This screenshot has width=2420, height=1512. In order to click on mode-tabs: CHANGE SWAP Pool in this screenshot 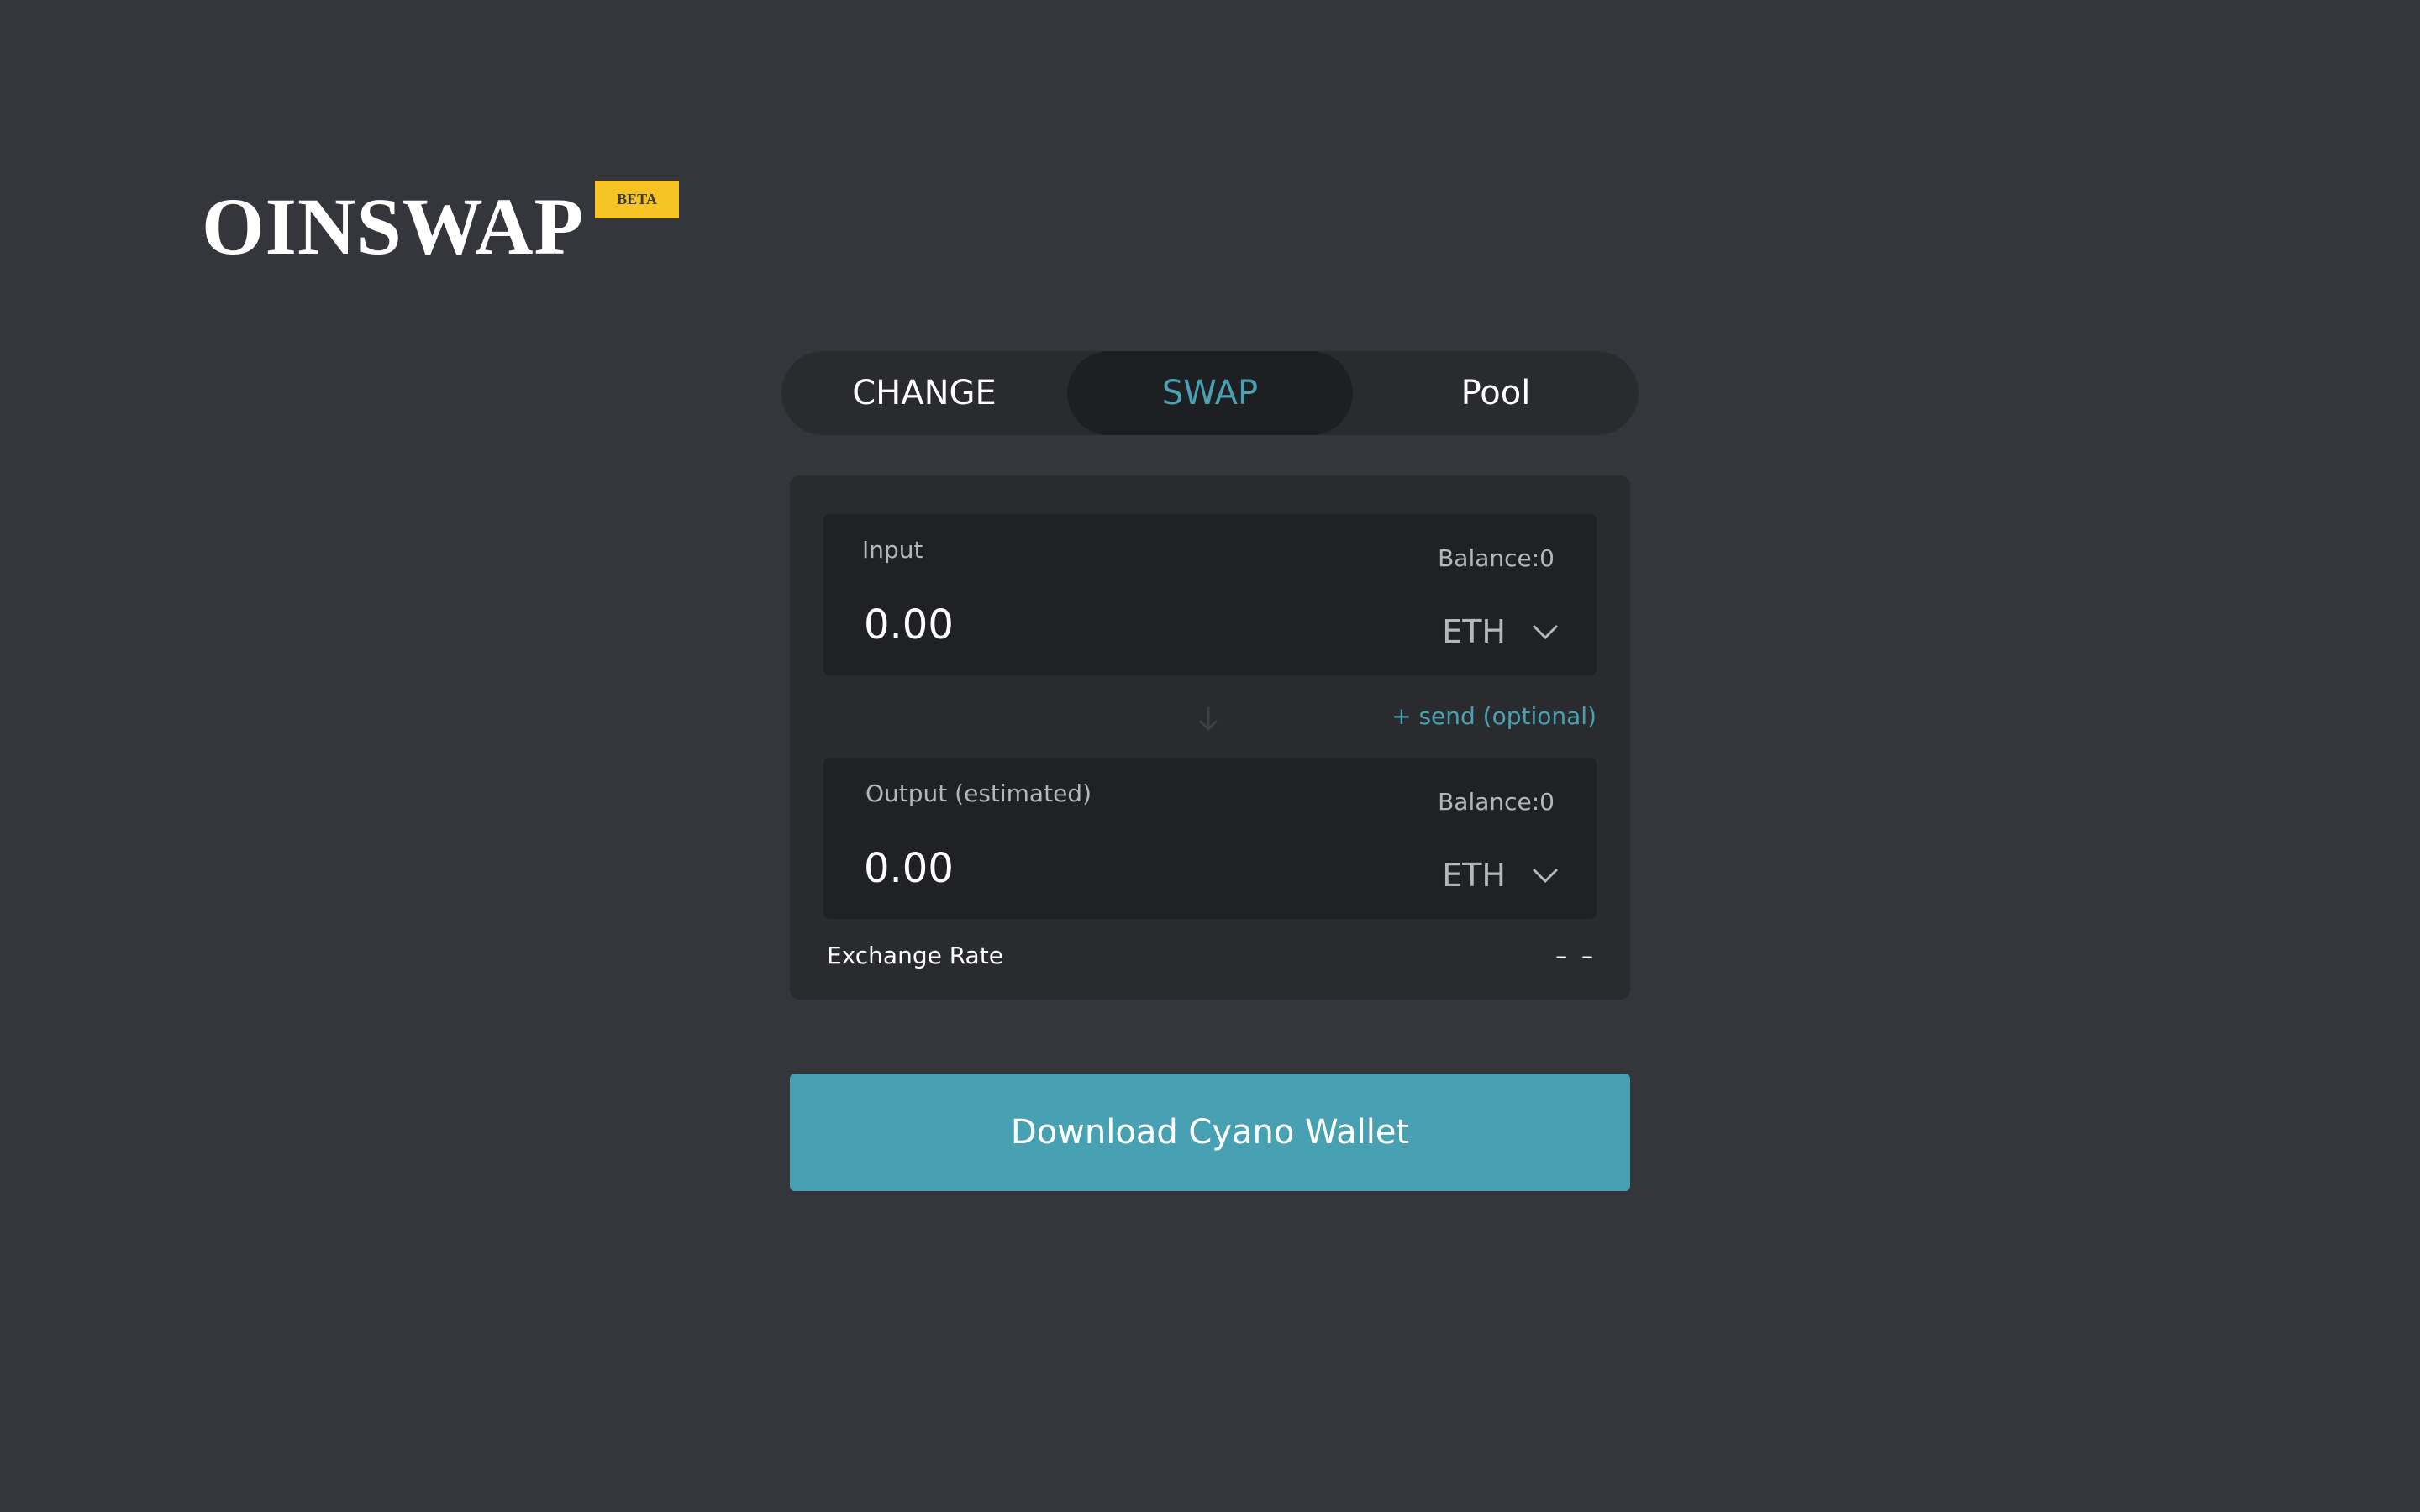, I will do `click(1210, 393)`.